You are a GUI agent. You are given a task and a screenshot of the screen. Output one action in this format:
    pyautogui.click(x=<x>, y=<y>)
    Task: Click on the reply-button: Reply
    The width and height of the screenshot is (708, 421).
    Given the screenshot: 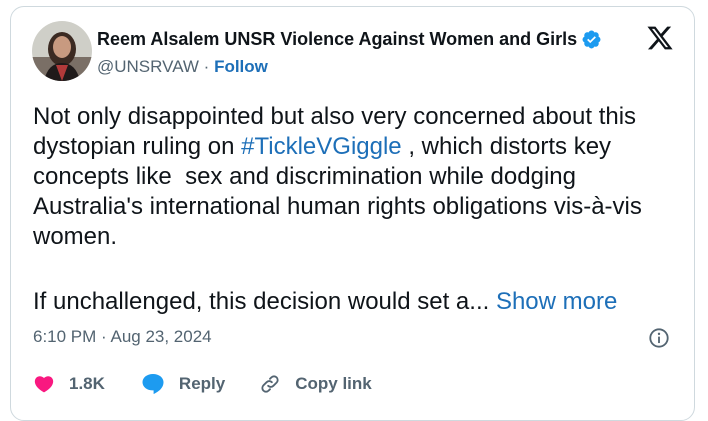 What is the action you would take?
    pyautogui.click(x=183, y=384)
    